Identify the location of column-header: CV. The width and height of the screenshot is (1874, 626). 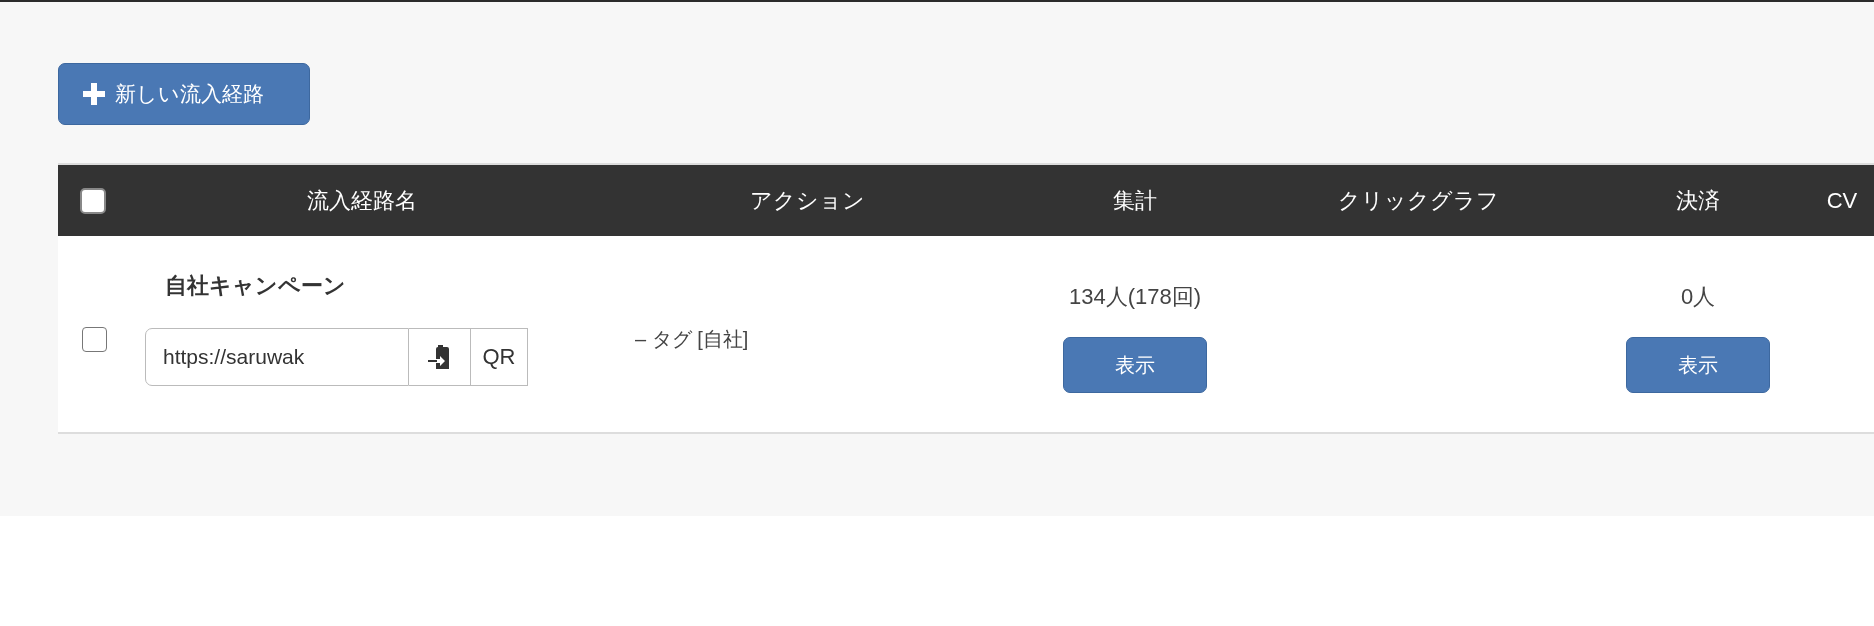
(1842, 201).